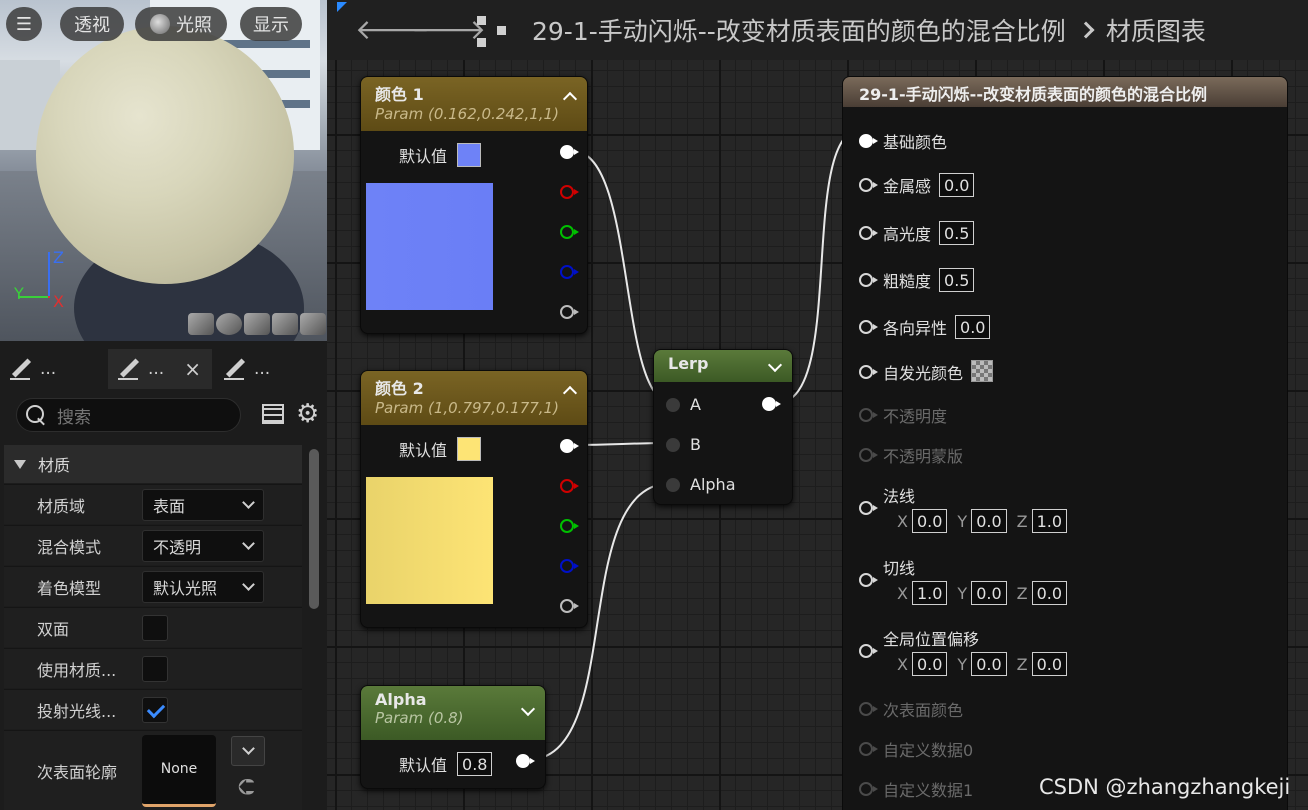 This screenshot has width=1308, height=810. What do you see at coordinates (257, 324) in the screenshot?
I see `plane-mesh-icon` at bounding box center [257, 324].